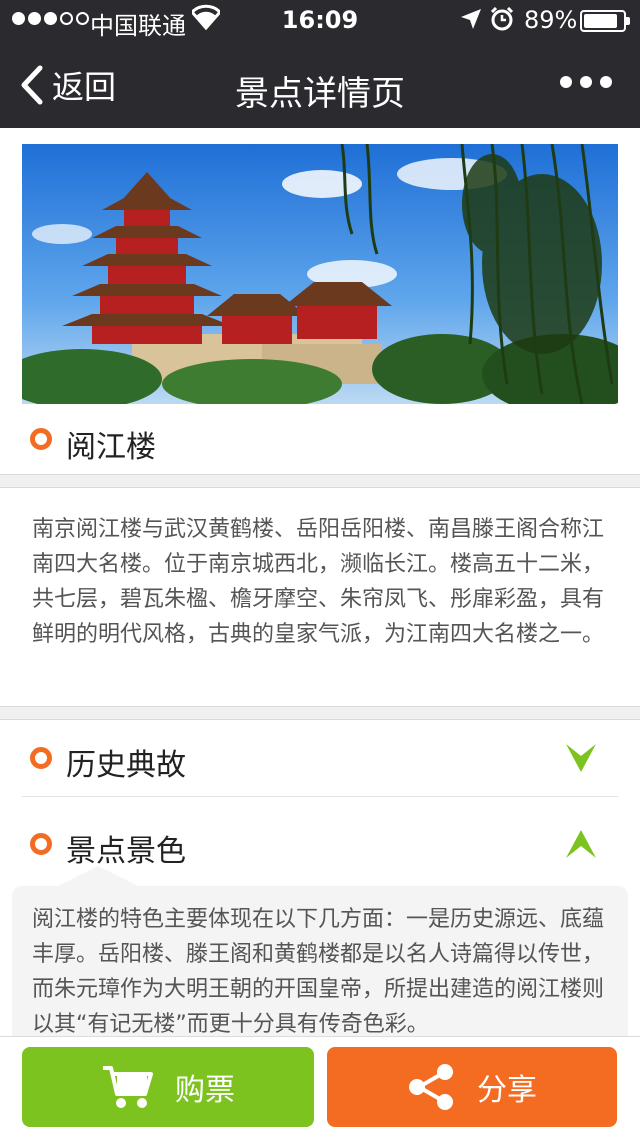  Describe the element at coordinates (472, 1087) in the screenshot. I see `share-button: 分享` at that location.